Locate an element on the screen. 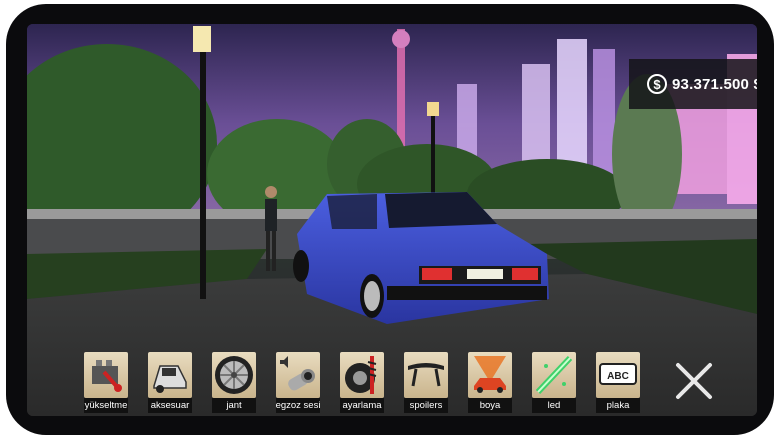 This screenshot has width=780, height=439. menu-item-upgrade: yükseltme is located at coordinates (106, 382).